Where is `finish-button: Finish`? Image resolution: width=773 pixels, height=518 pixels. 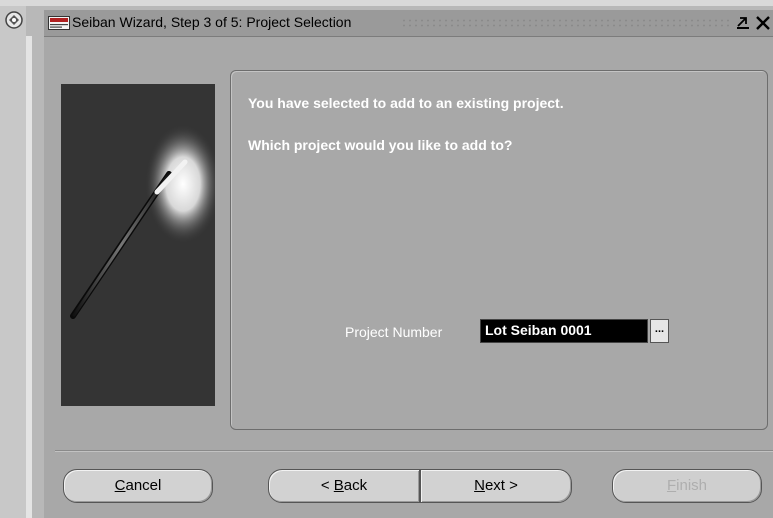 finish-button: Finish is located at coordinates (687, 486).